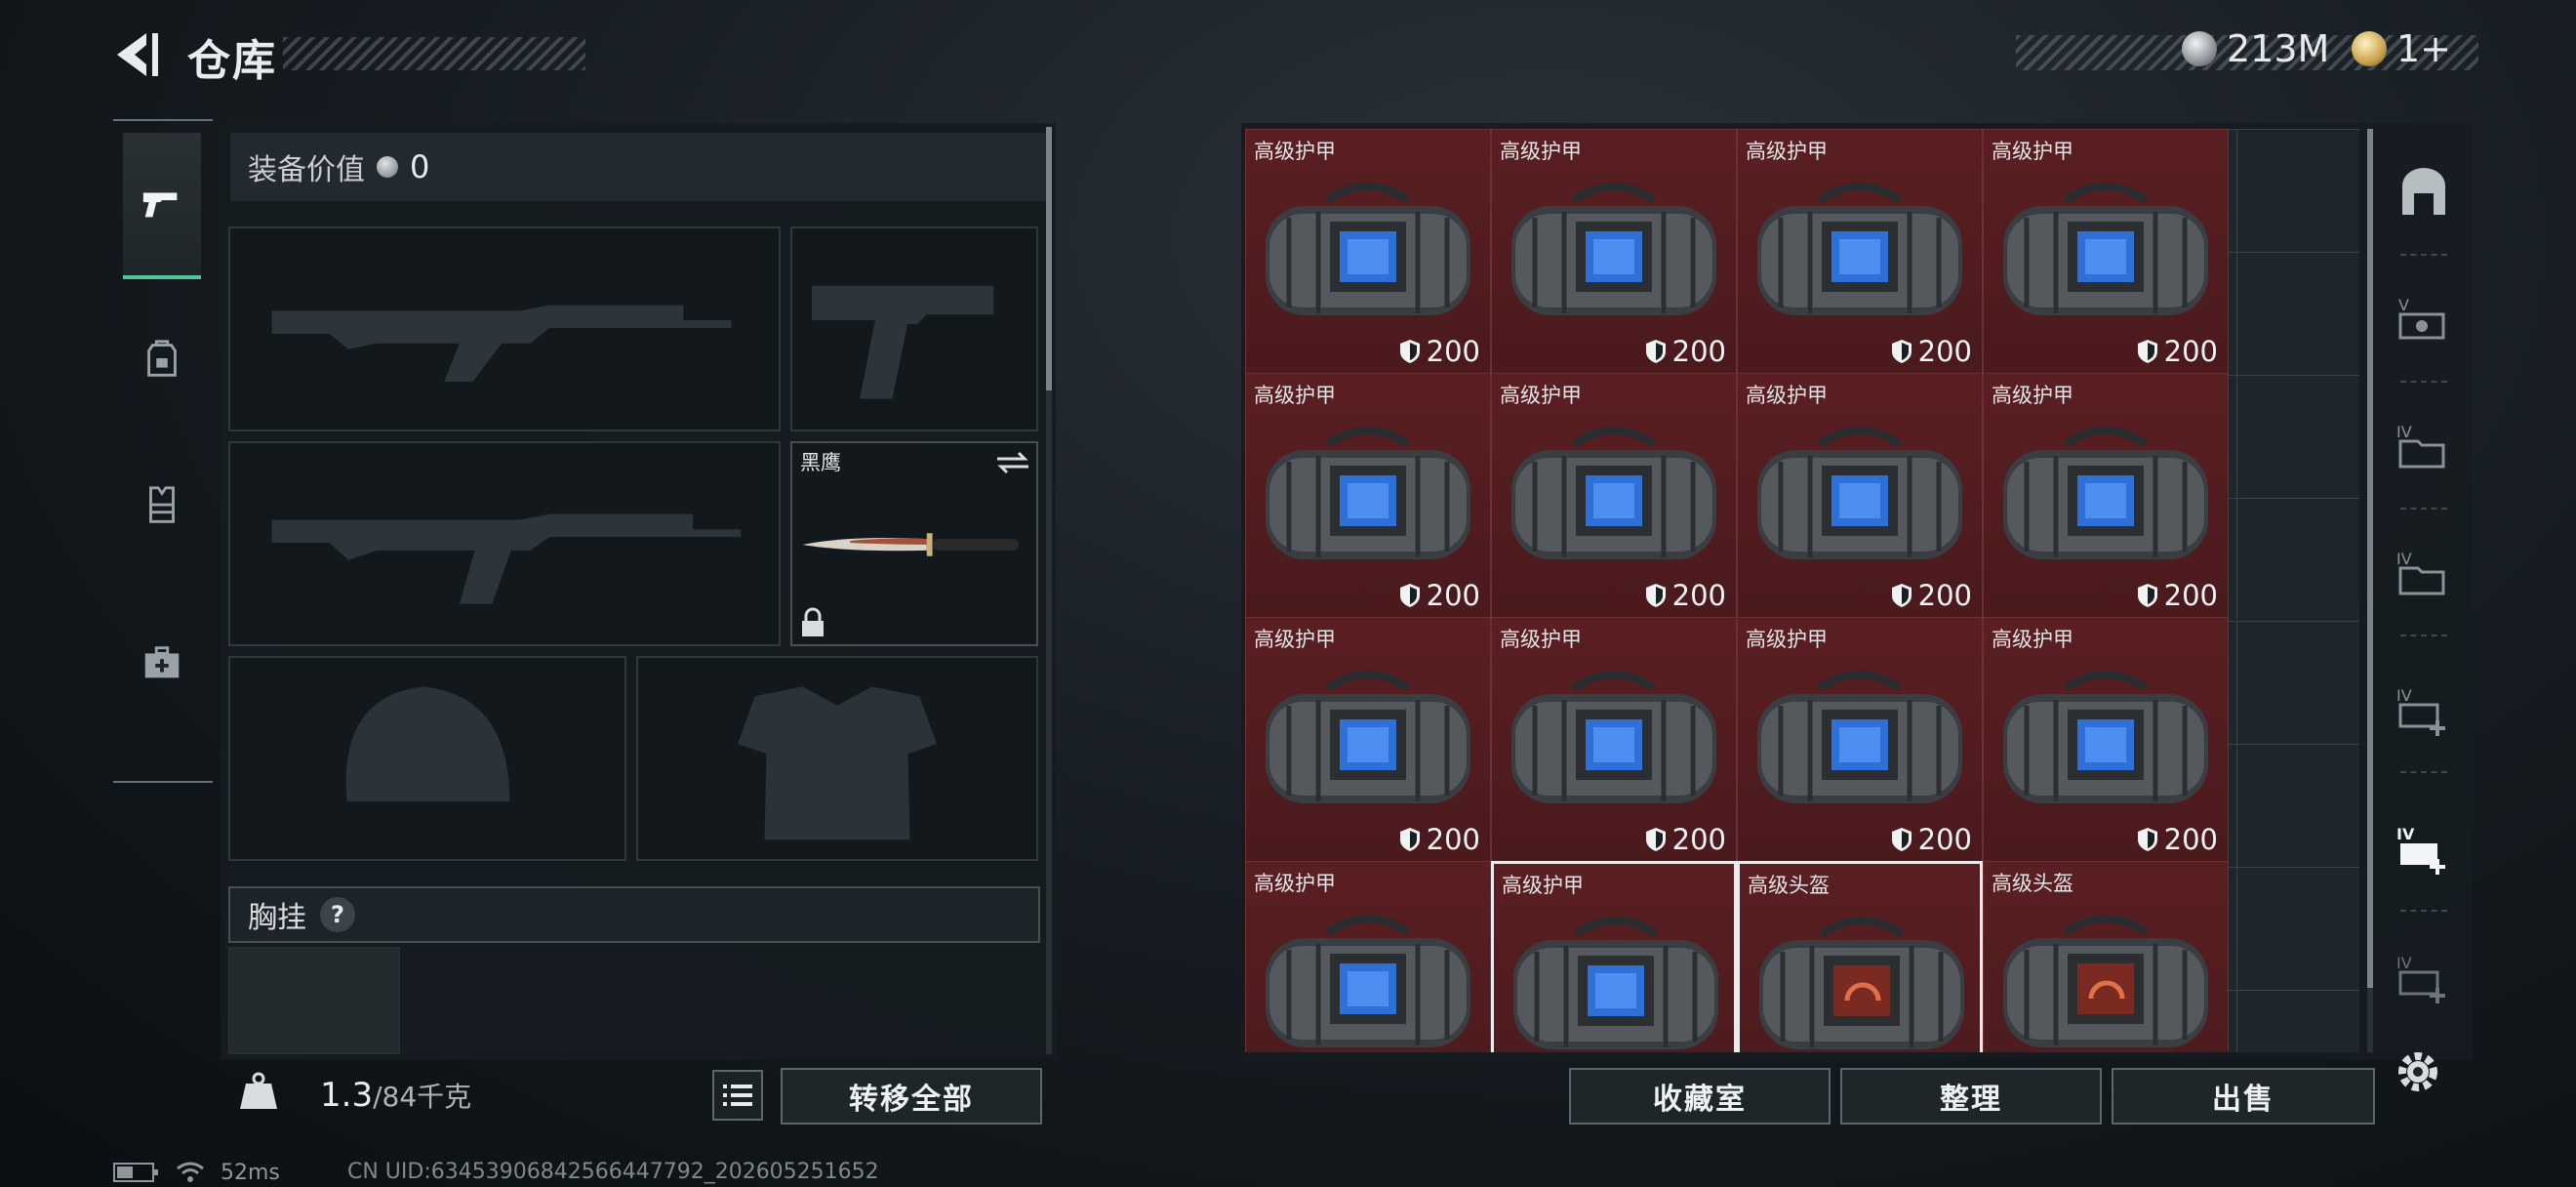 The height and width of the screenshot is (1187, 2576). What do you see at coordinates (2418, 1071) in the screenshot?
I see `settings-gear-icon` at bounding box center [2418, 1071].